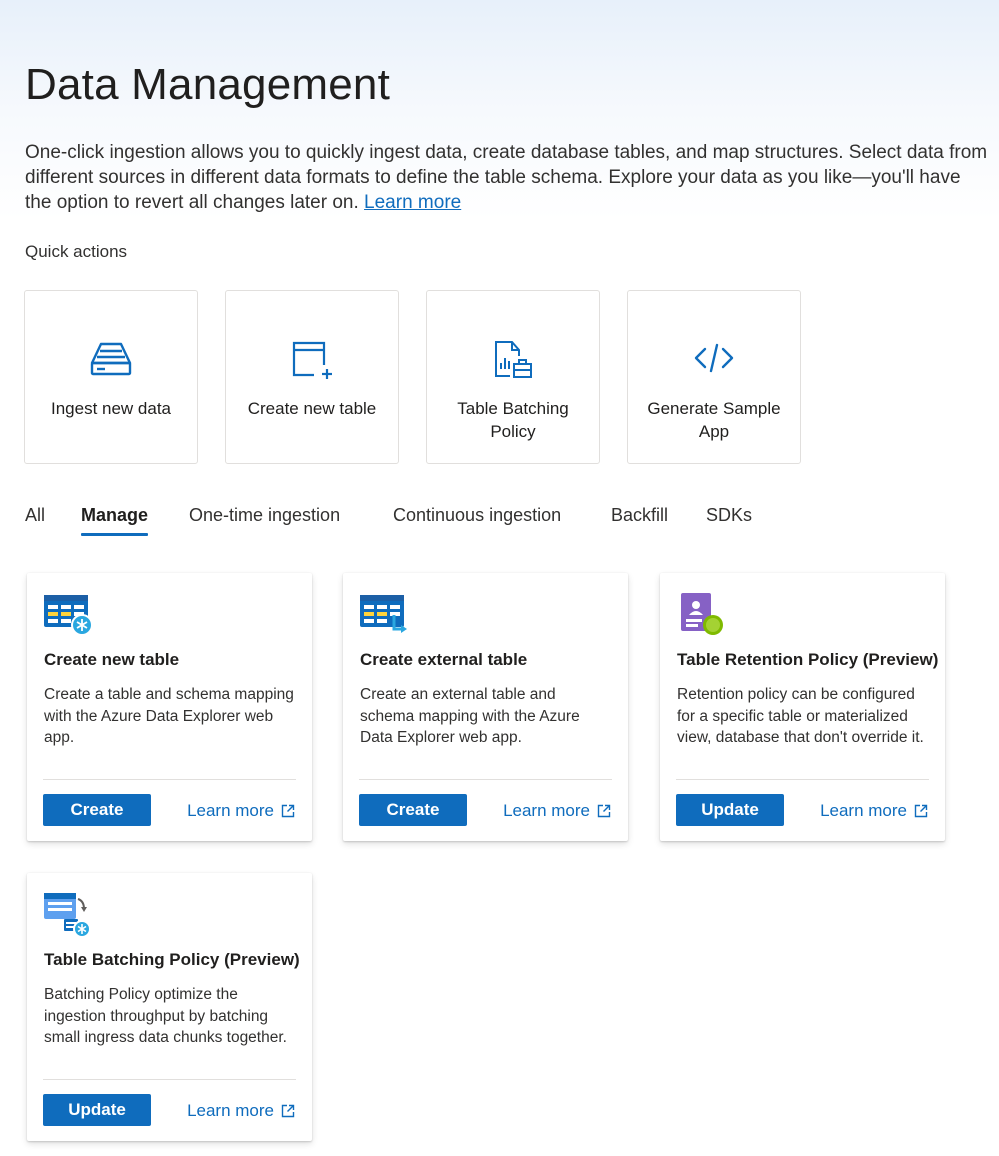  I want to click on batching-policy-icon, so click(67, 915).